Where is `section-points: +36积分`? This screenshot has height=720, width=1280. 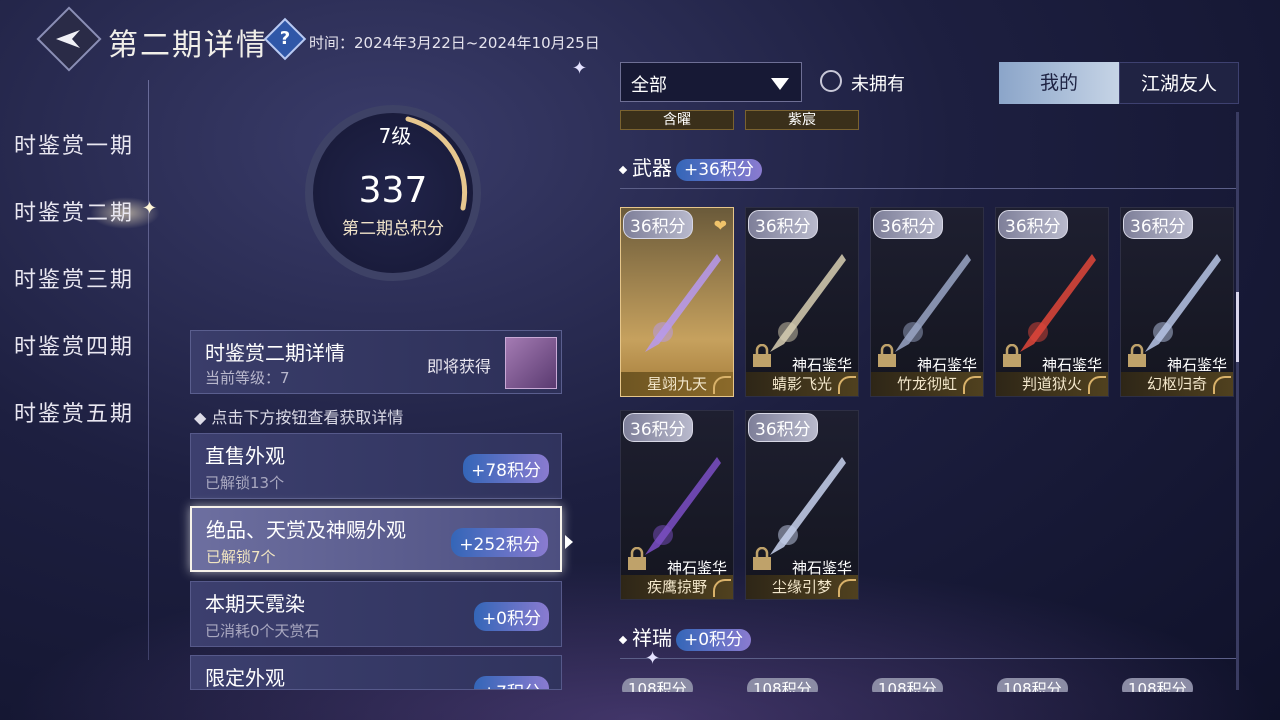 section-points: +36积分 is located at coordinates (719, 170).